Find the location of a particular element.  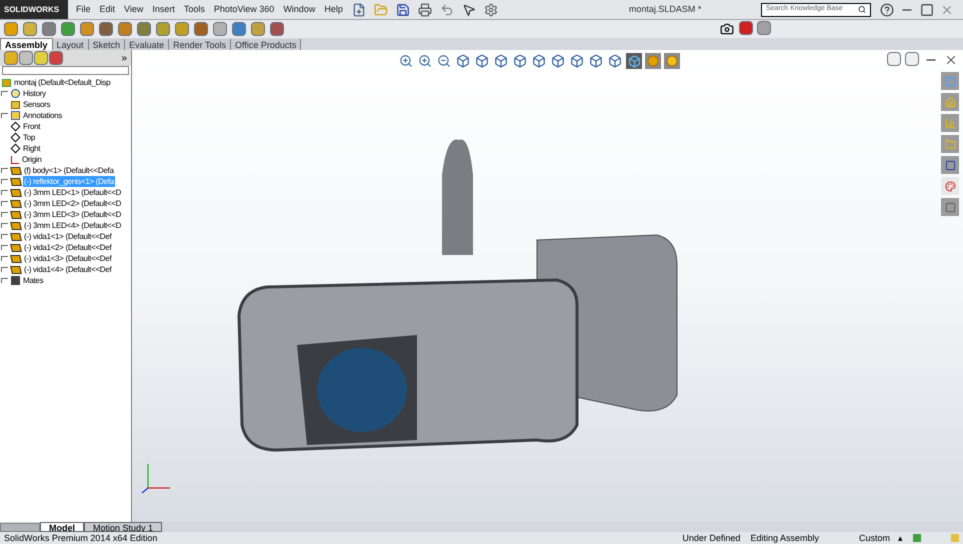

appearance-tab-icon is located at coordinates (56, 58).